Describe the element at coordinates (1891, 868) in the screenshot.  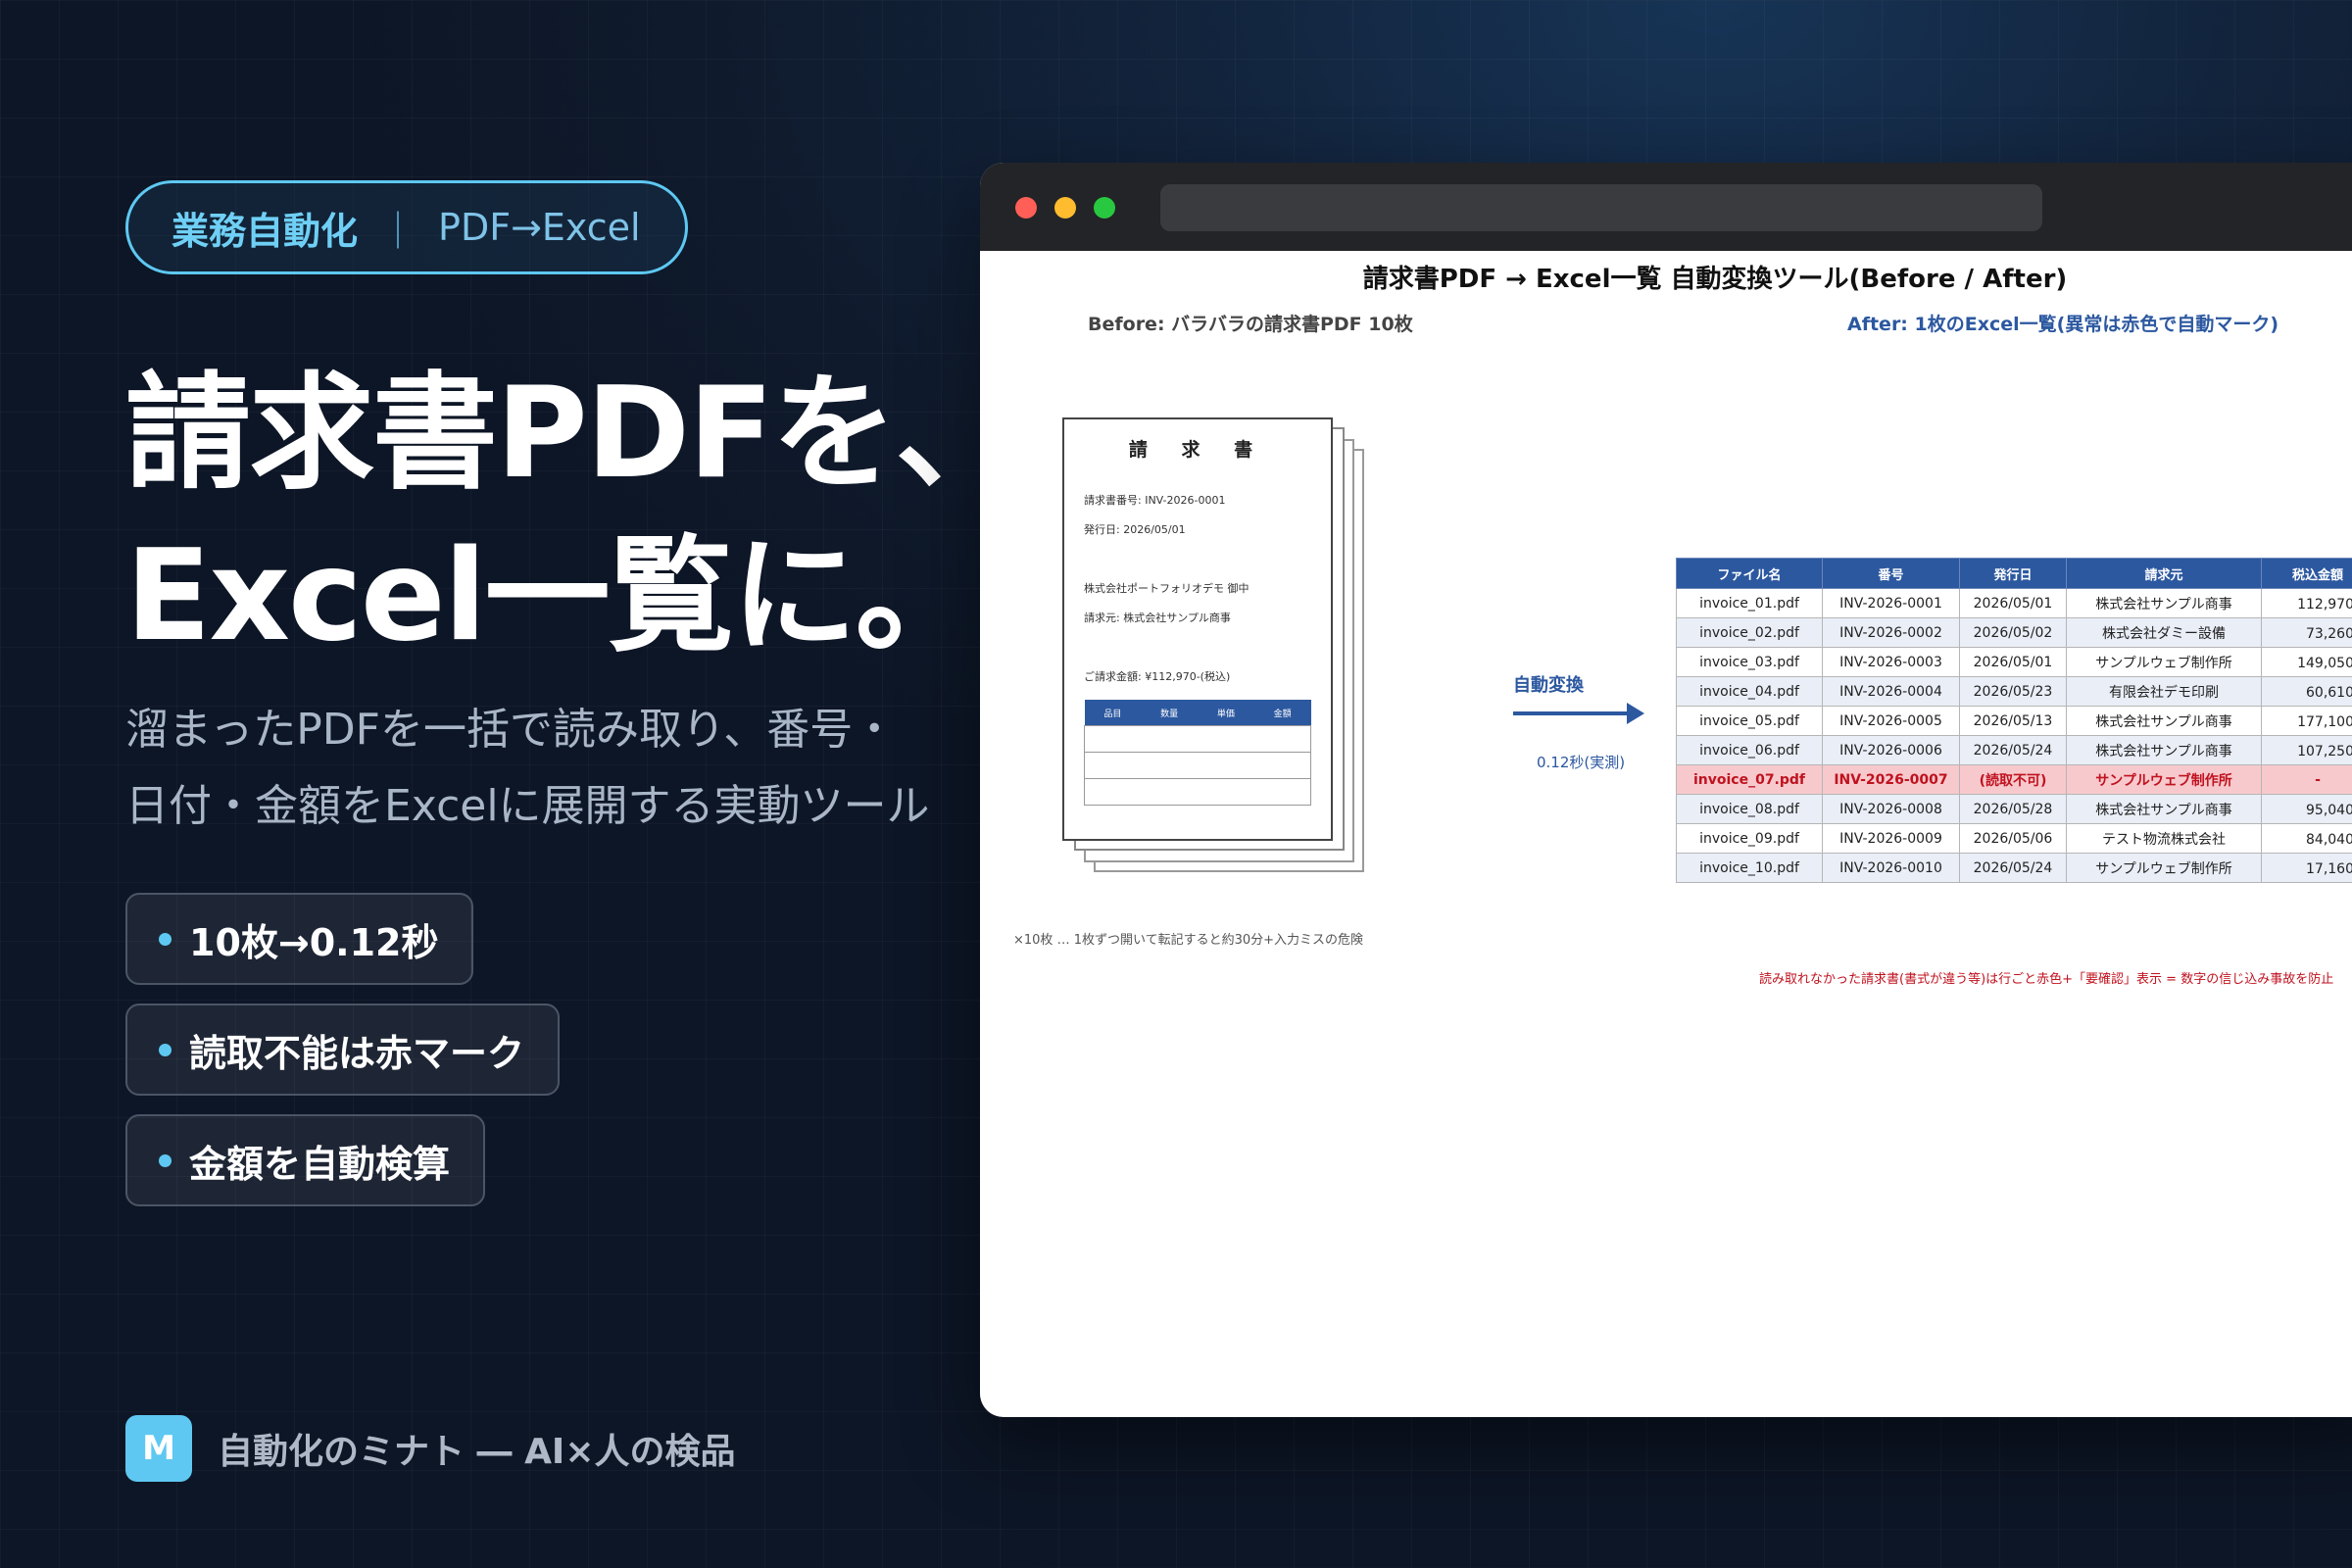
I see `cell-number: INV-2026-0010` at that location.